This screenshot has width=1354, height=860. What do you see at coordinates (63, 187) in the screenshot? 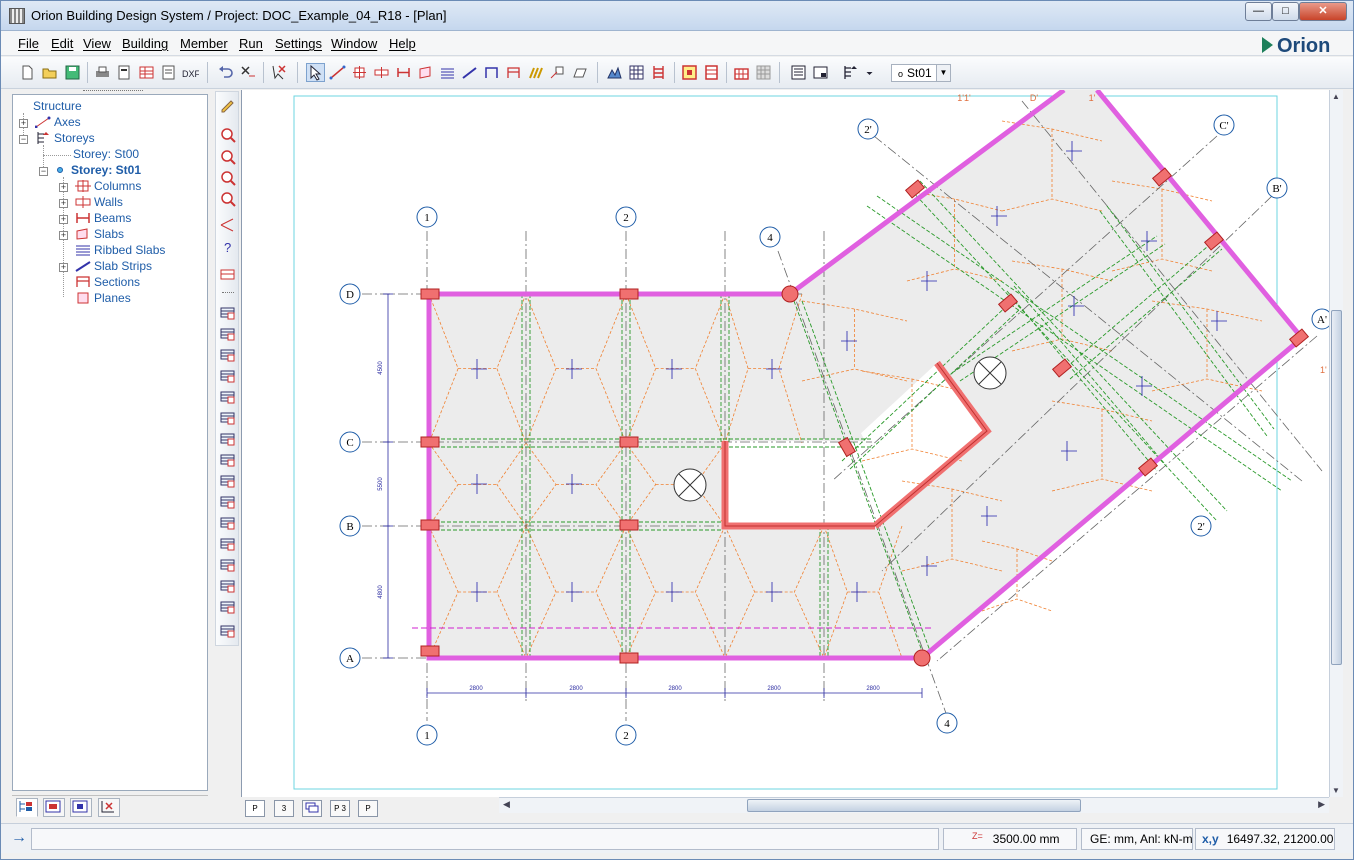
I see `expand-columns: +` at bounding box center [63, 187].